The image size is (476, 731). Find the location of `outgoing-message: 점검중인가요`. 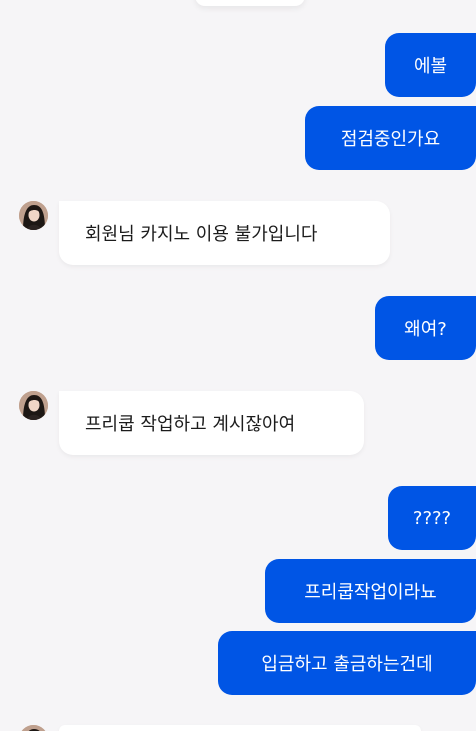

outgoing-message: 점검중인가요 is located at coordinates (390, 138).